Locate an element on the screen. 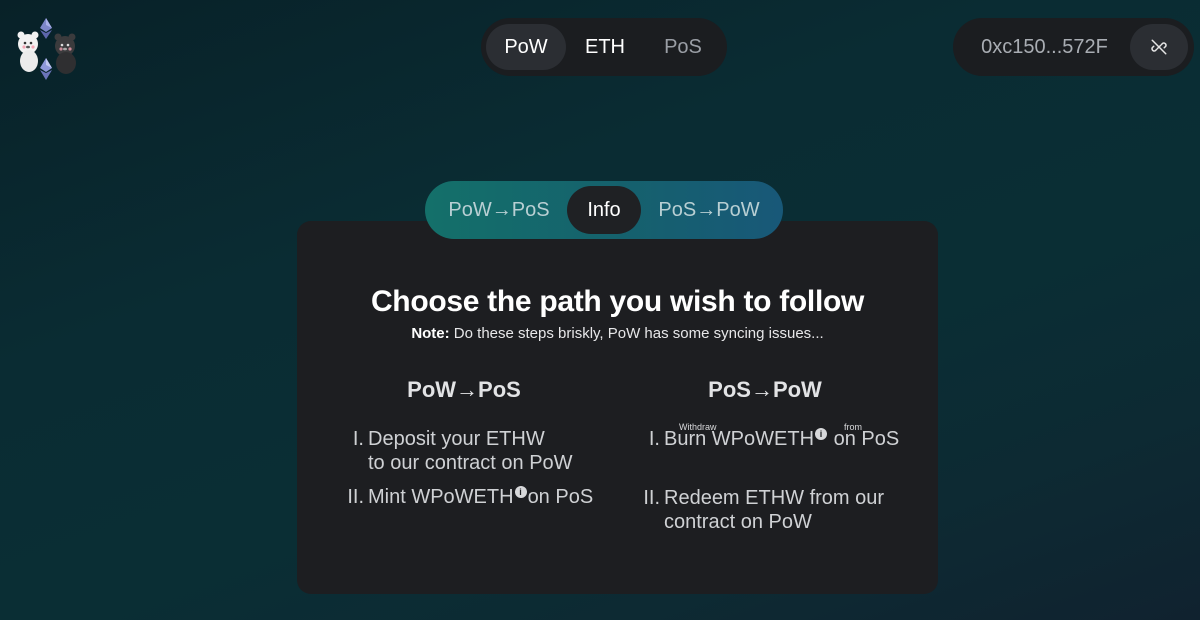 This screenshot has width=1200, height=620. tab-info: Info is located at coordinates (604, 210).